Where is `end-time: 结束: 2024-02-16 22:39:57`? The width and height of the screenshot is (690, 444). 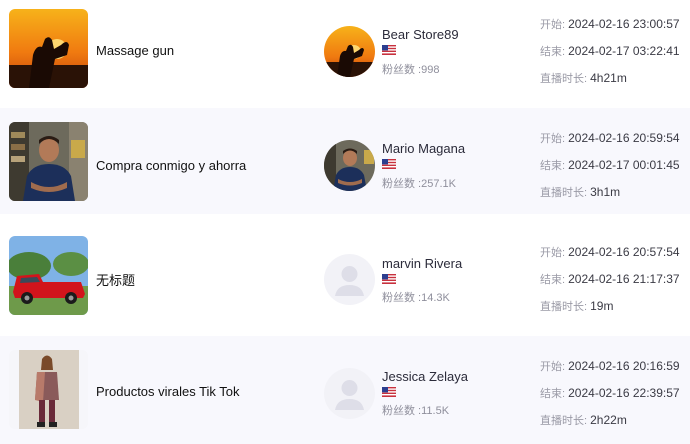 end-time: 结束: 2024-02-16 22:39:57 is located at coordinates (610, 393).